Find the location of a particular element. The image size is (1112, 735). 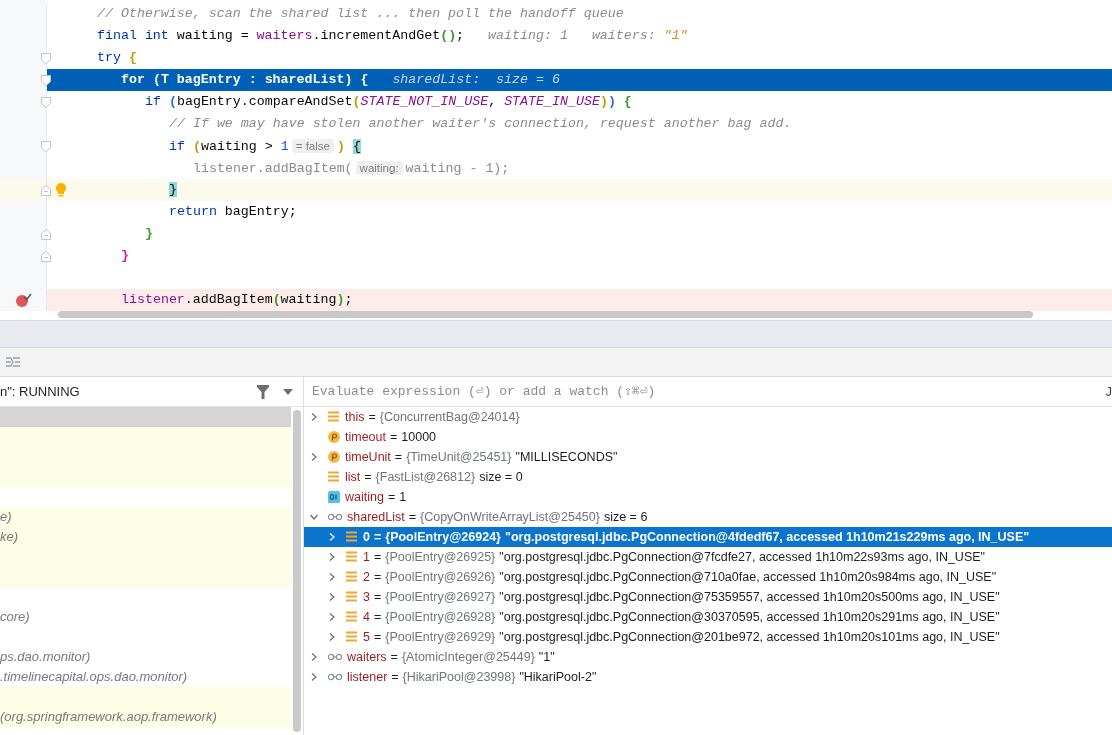

frame-row: .timelinecapital.ops.dao.monitor) is located at coordinates (145, 677).